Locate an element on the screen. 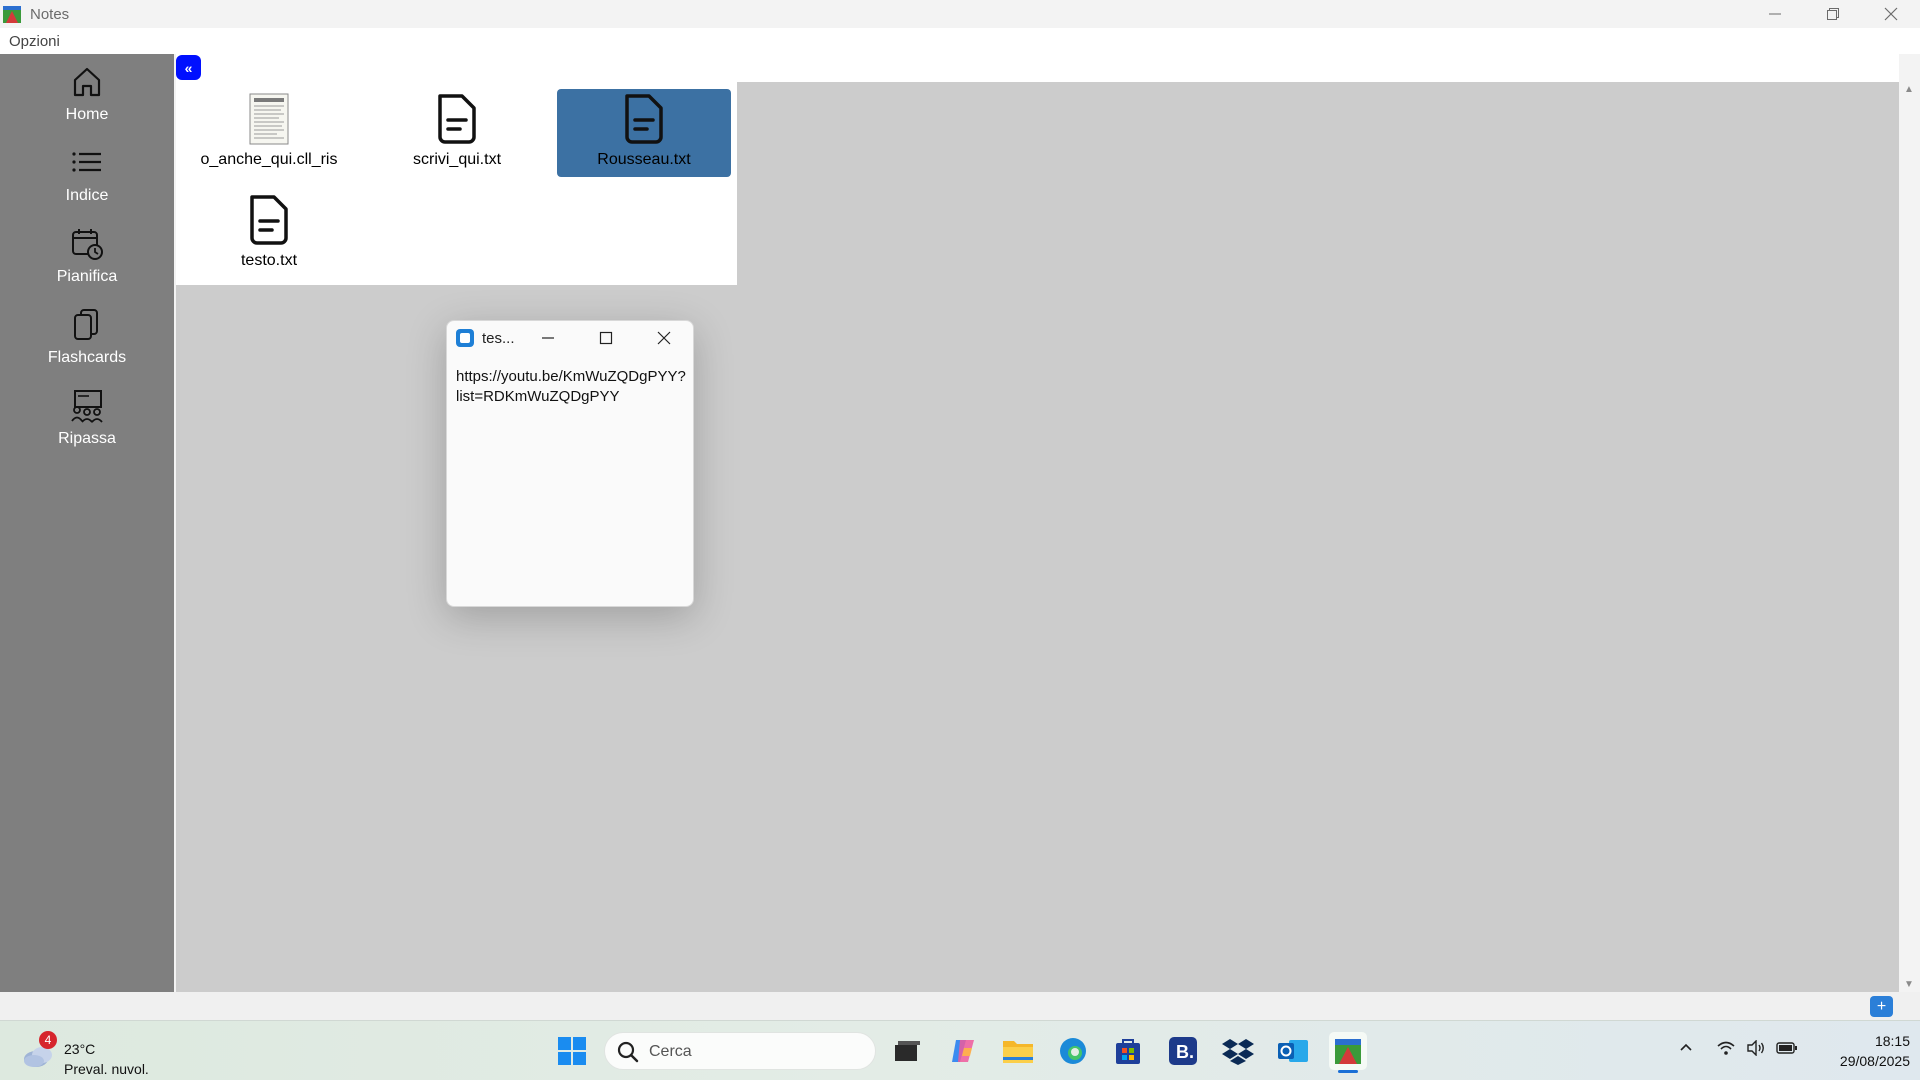  windows-start-icon is located at coordinates (572, 1051).